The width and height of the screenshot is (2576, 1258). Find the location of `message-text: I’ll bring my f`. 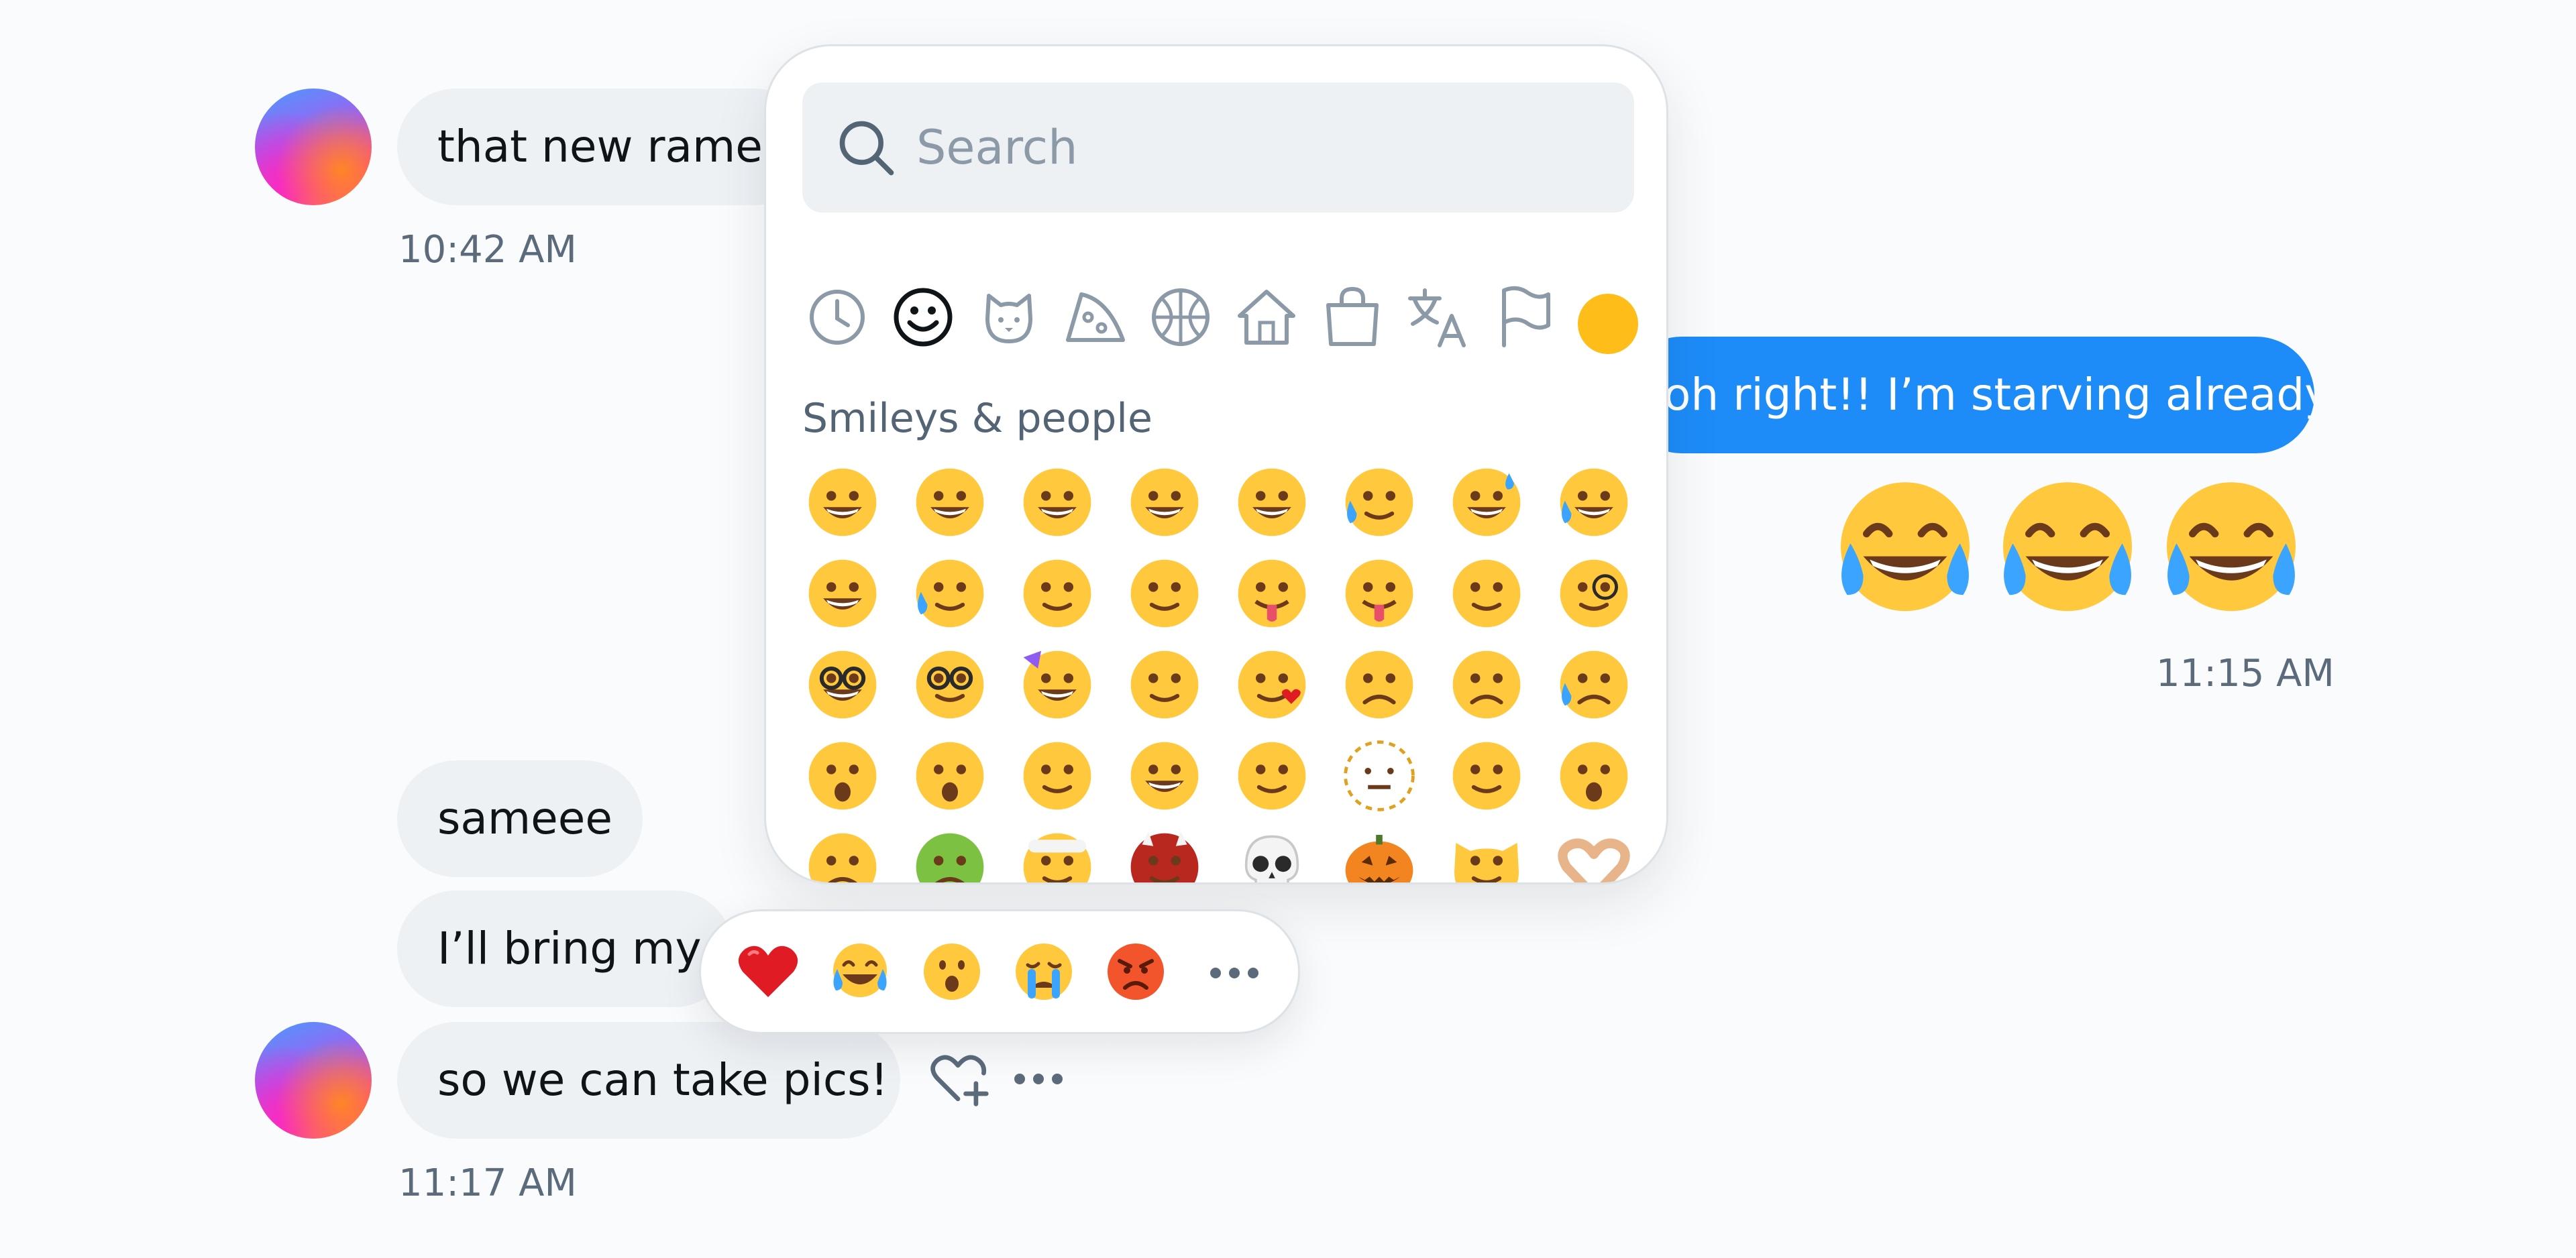

message-text: I’ll bring my f is located at coordinates (584, 948).